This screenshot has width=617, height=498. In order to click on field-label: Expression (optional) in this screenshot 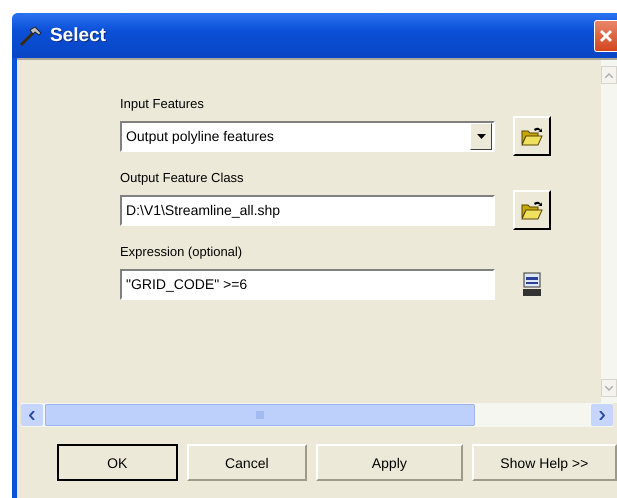, I will do `click(182, 251)`.